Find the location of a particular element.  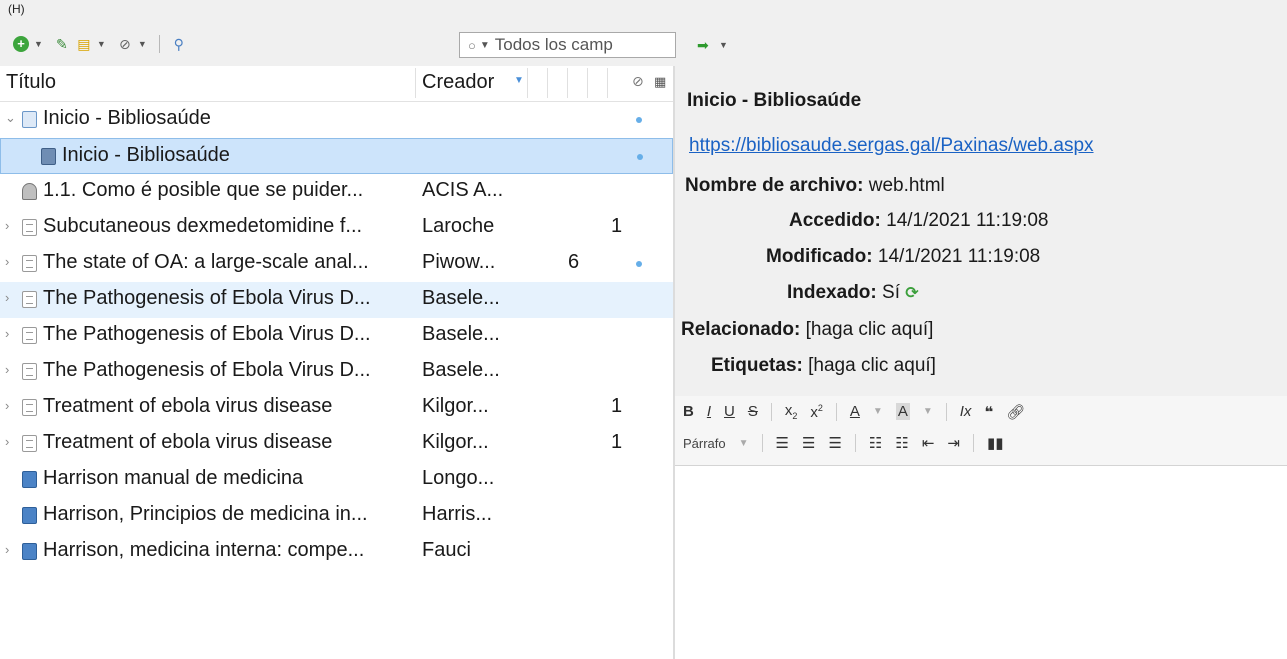

link-icon: 🔗︎ is located at coordinates (1015, 412).